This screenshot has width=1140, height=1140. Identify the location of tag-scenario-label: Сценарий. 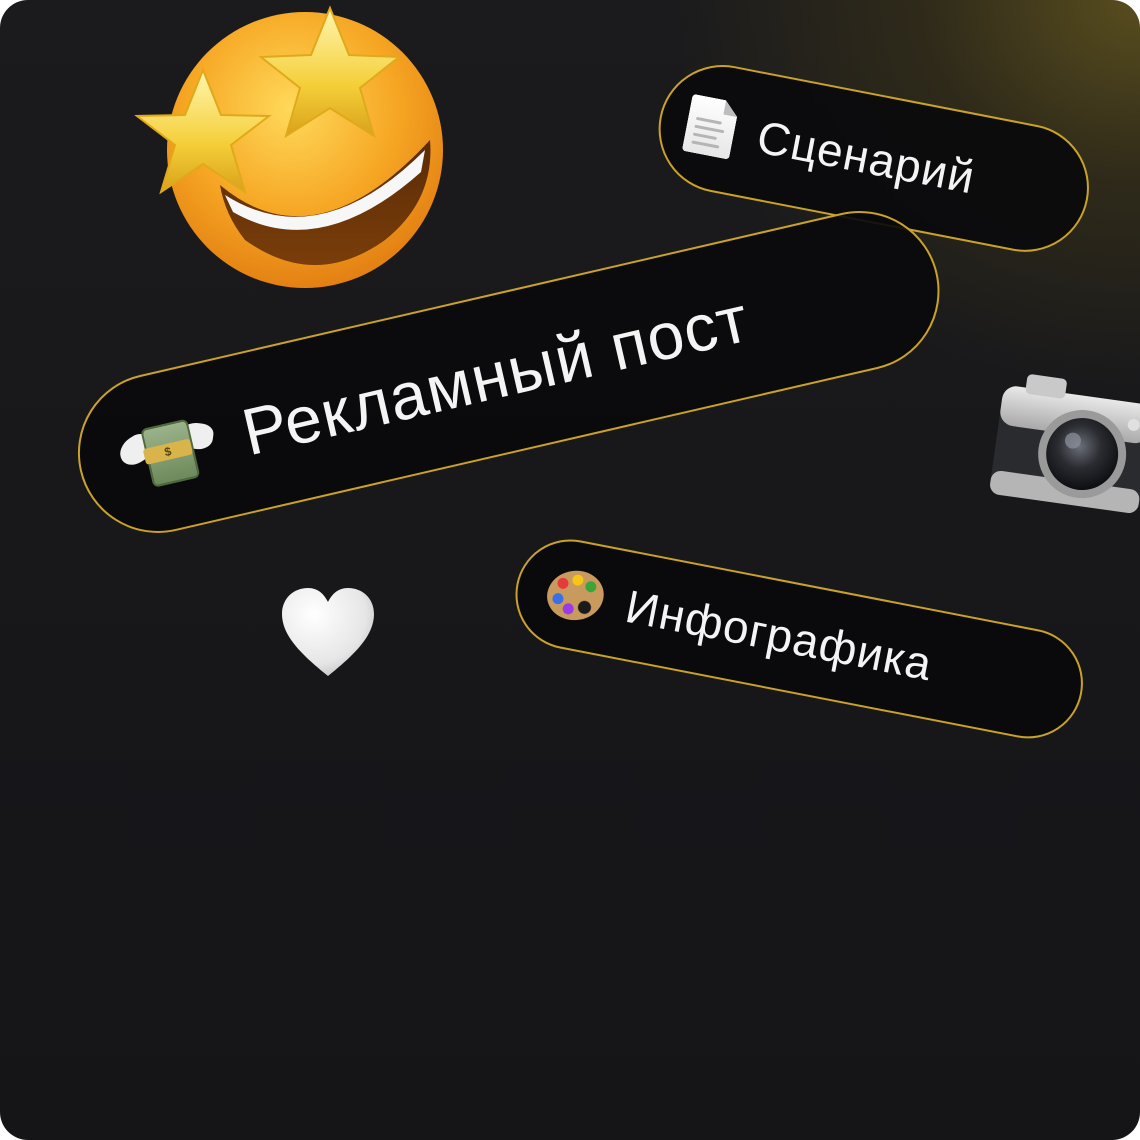
(866, 157).